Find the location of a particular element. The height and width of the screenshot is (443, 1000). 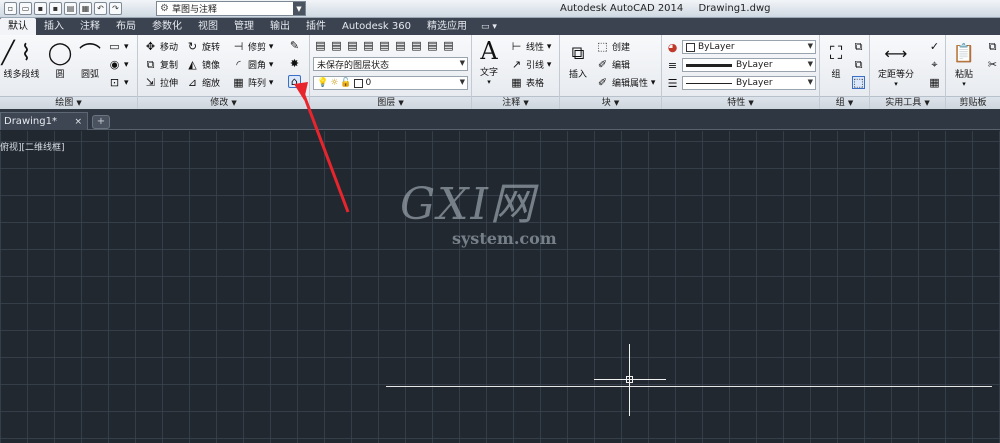

tab-insert: 插入 is located at coordinates (54, 26).